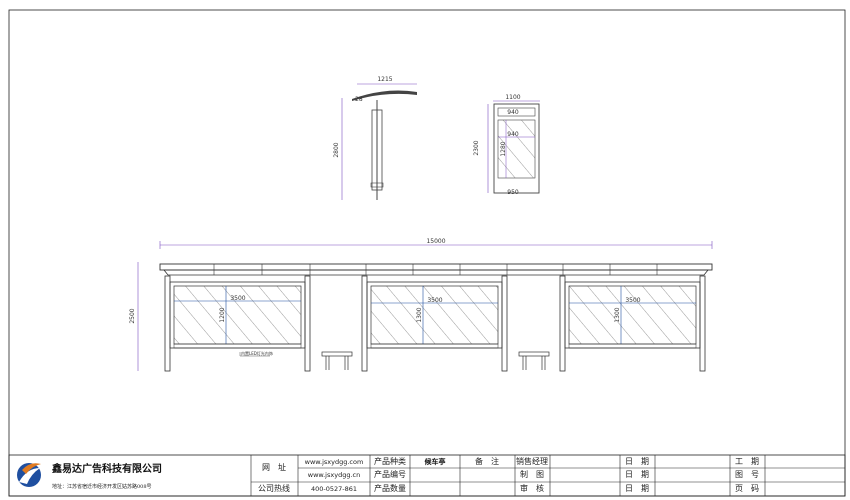 This screenshot has height=500, width=850. I want to click on panel-1-height-label: 1200, so click(222, 314).